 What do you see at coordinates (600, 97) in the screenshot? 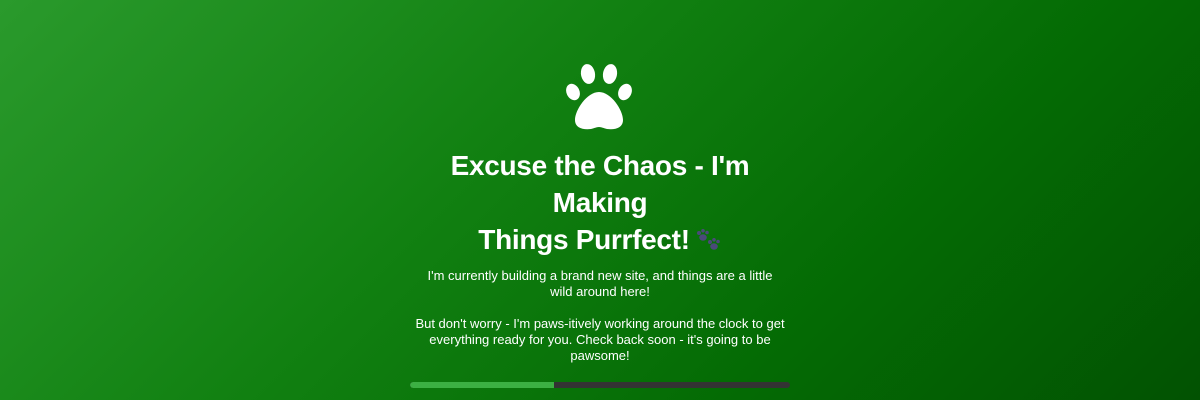
I see `paw-icon` at bounding box center [600, 97].